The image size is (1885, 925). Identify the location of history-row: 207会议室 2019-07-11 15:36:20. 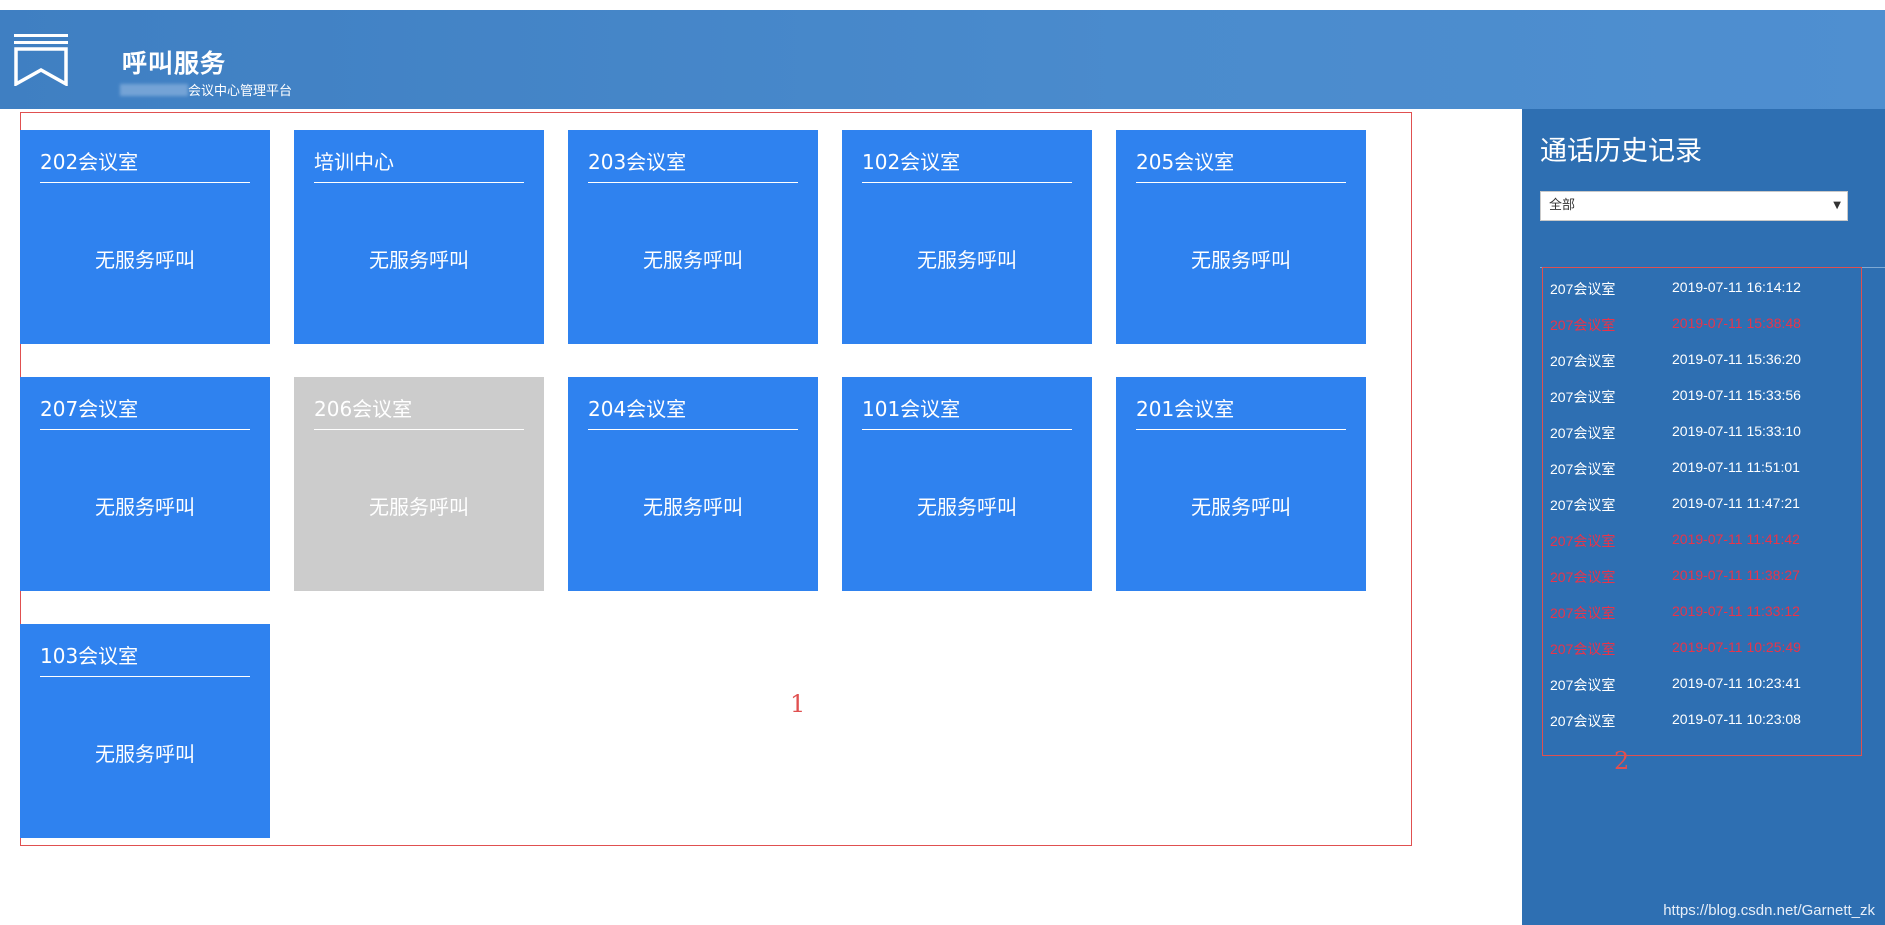
(1700, 361).